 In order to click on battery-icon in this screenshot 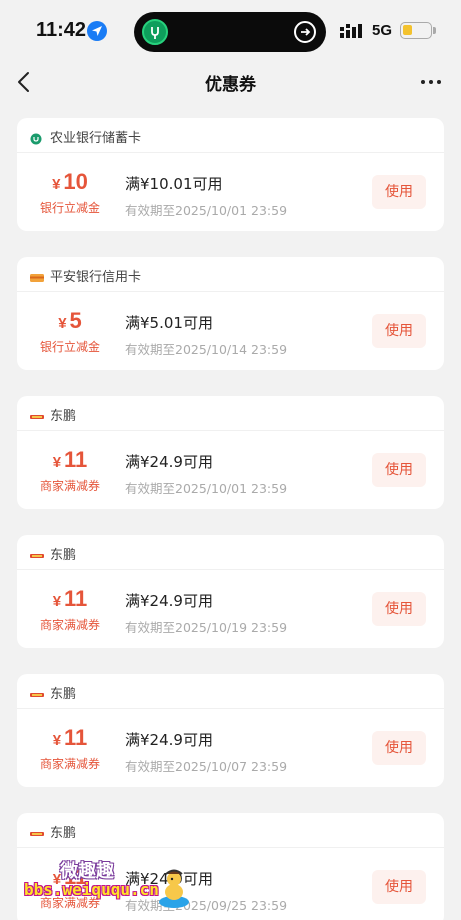, I will do `click(416, 30)`.